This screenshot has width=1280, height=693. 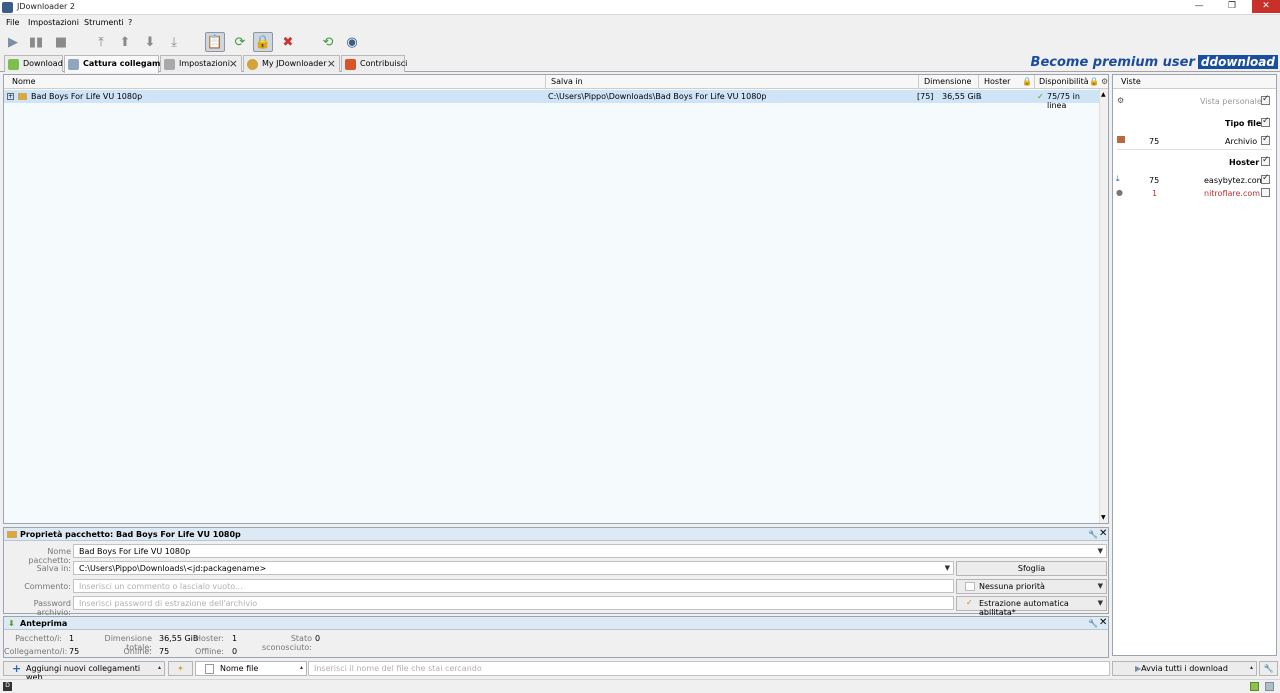 I want to click on priority-dropdown: Nessuna priorità ▼, so click(x=1031, y=586).